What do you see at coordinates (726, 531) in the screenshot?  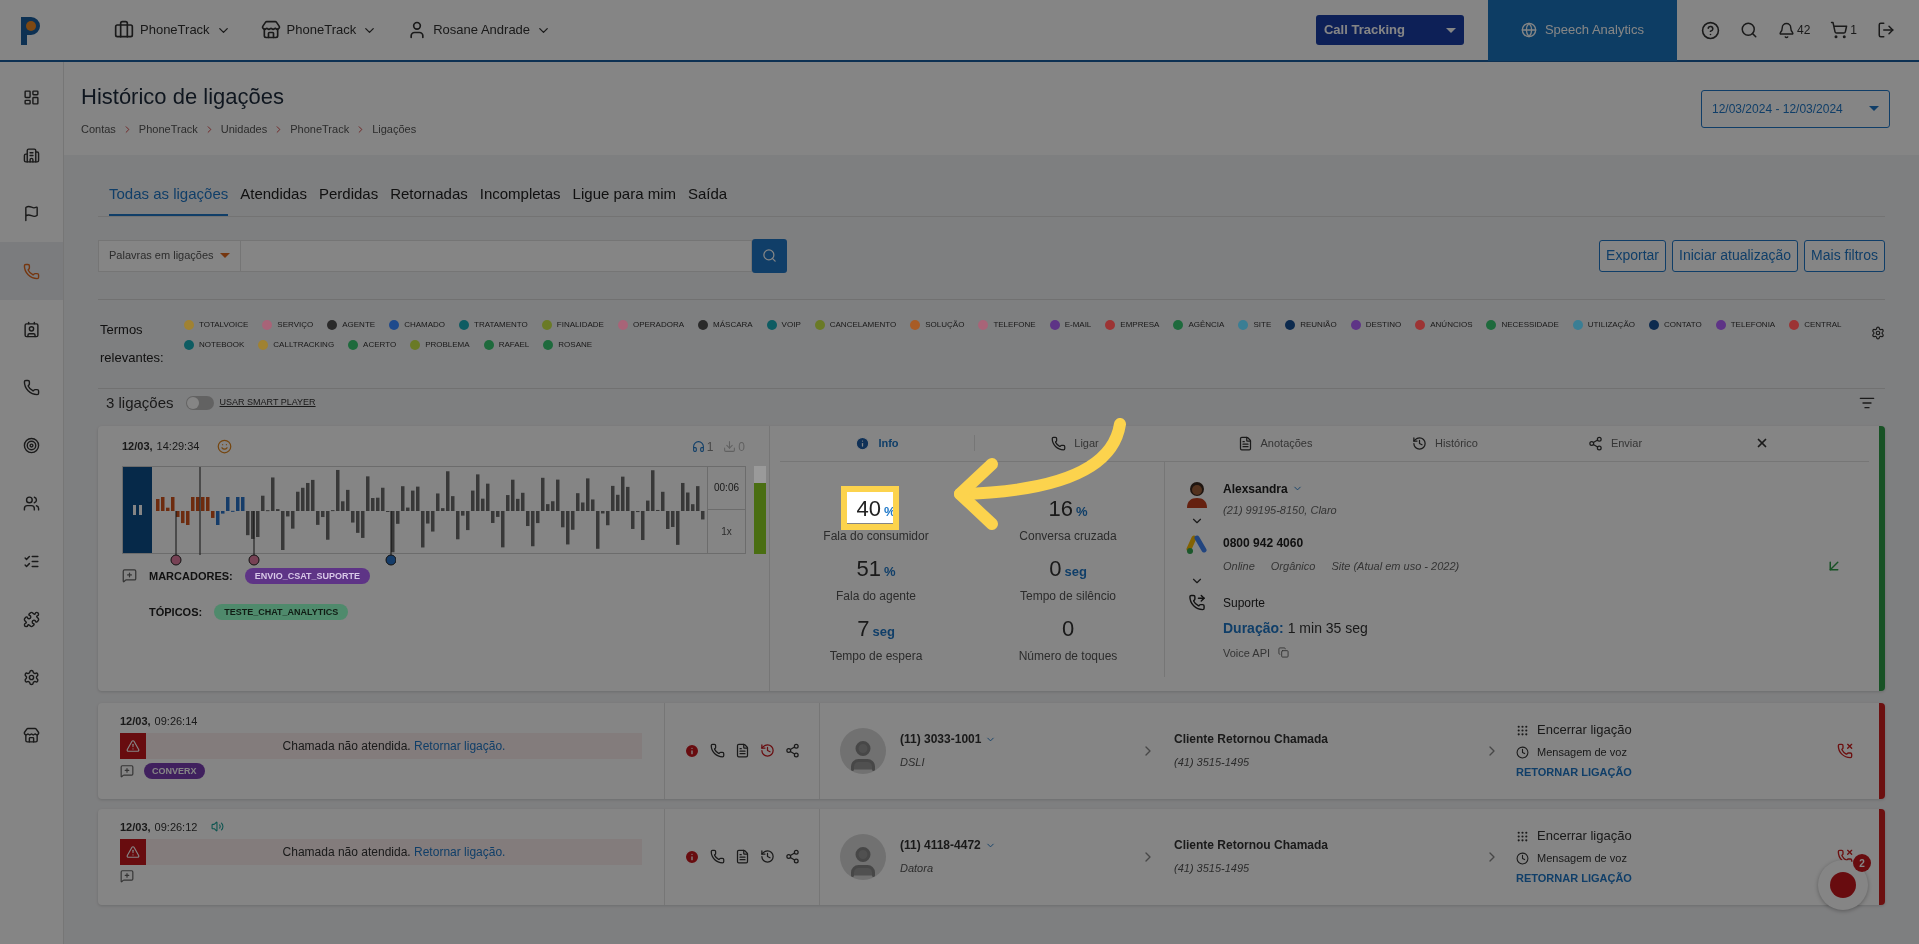 I see `speed-control: 1x` at bounding box center [726, 531].